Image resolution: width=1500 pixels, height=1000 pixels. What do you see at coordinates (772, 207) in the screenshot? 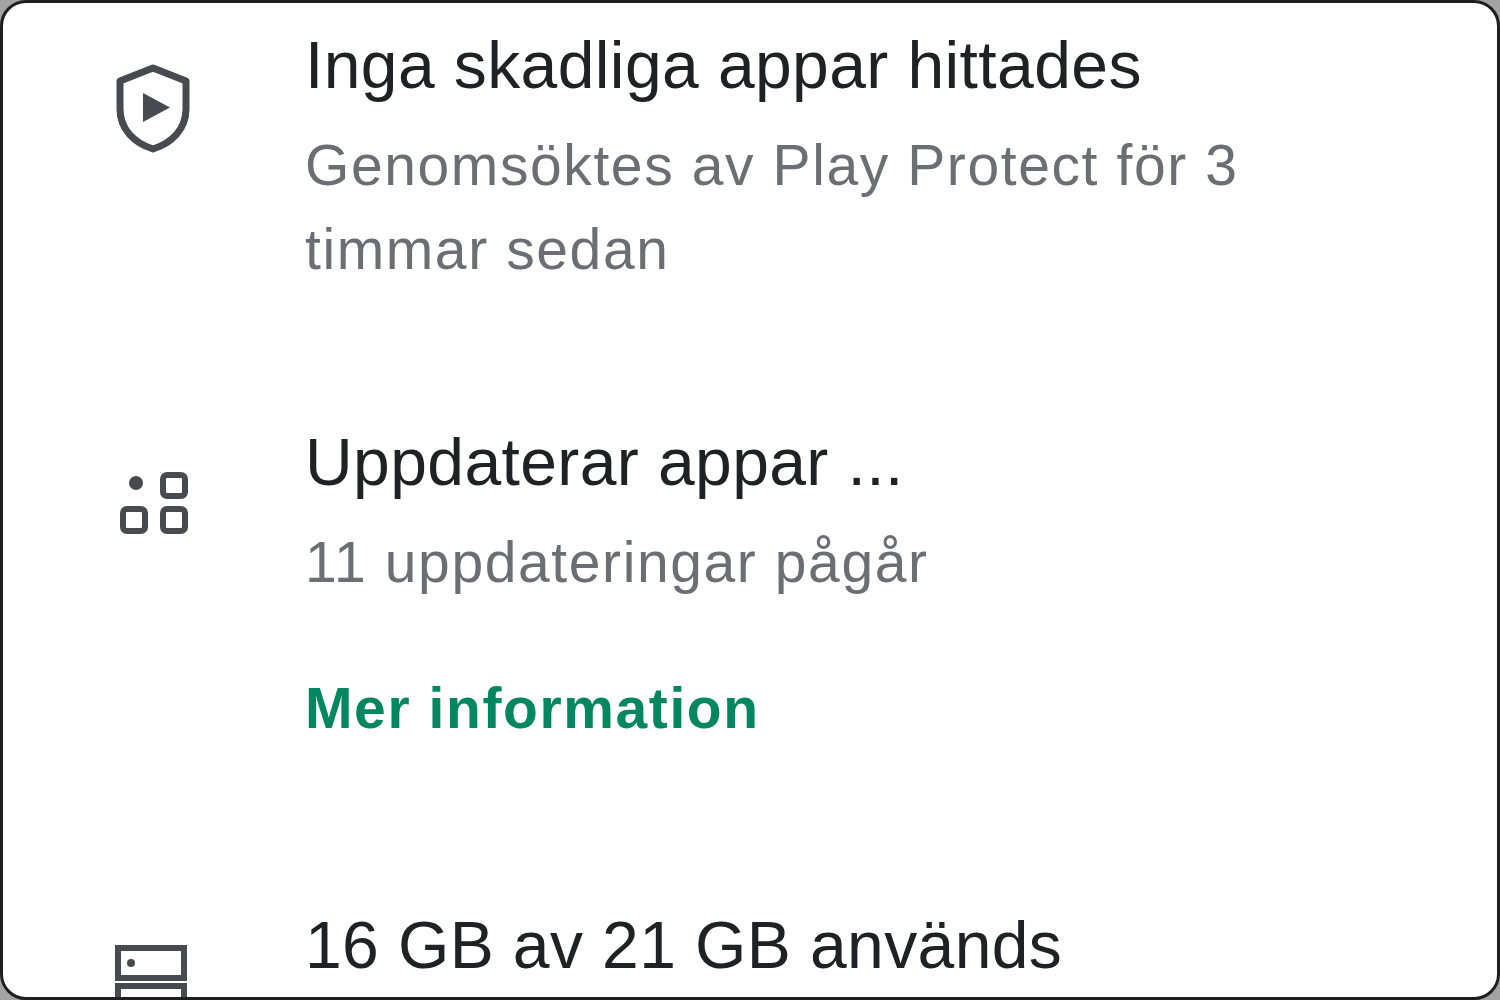
I see `row-subtitle: Genomsöktes av Play Protect för 3 timmar sedan` at bounding box center [772, 207].